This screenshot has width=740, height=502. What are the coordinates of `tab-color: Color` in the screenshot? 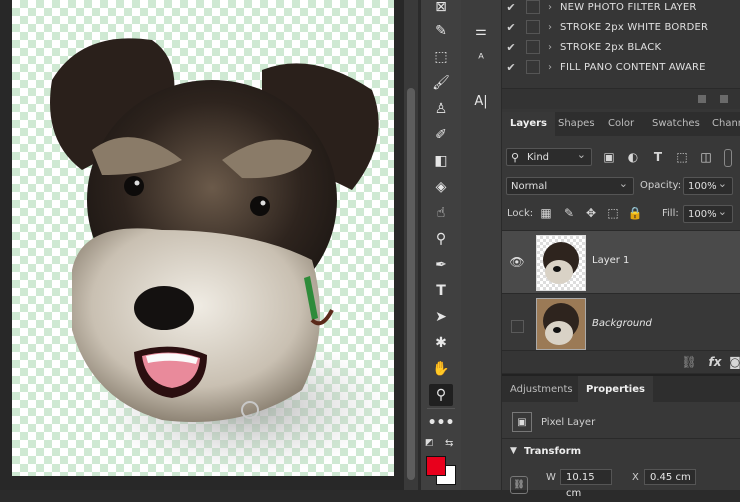 It's located at (621, 124).